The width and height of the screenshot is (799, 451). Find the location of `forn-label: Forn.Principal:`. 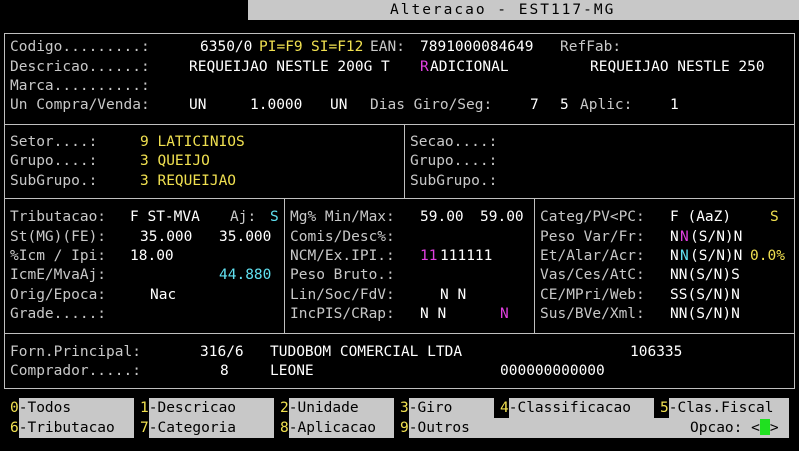

forn-label: Forn.Principal: is located at coordinates (75, 352).